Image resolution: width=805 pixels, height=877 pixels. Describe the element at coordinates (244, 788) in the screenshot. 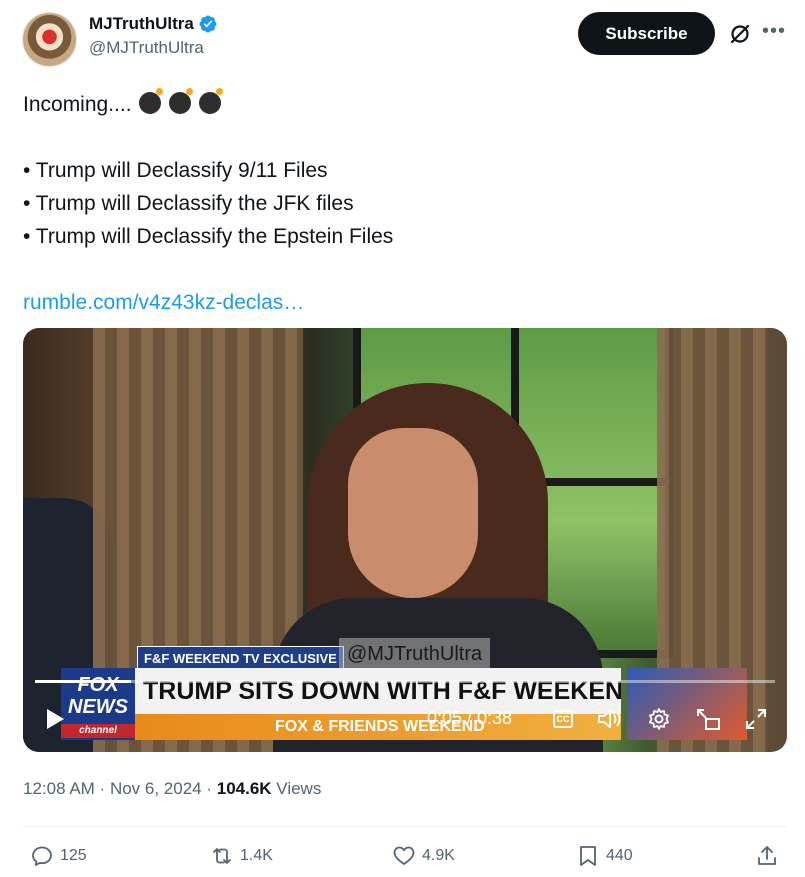

I see `views-count: 104.6K` at that location.